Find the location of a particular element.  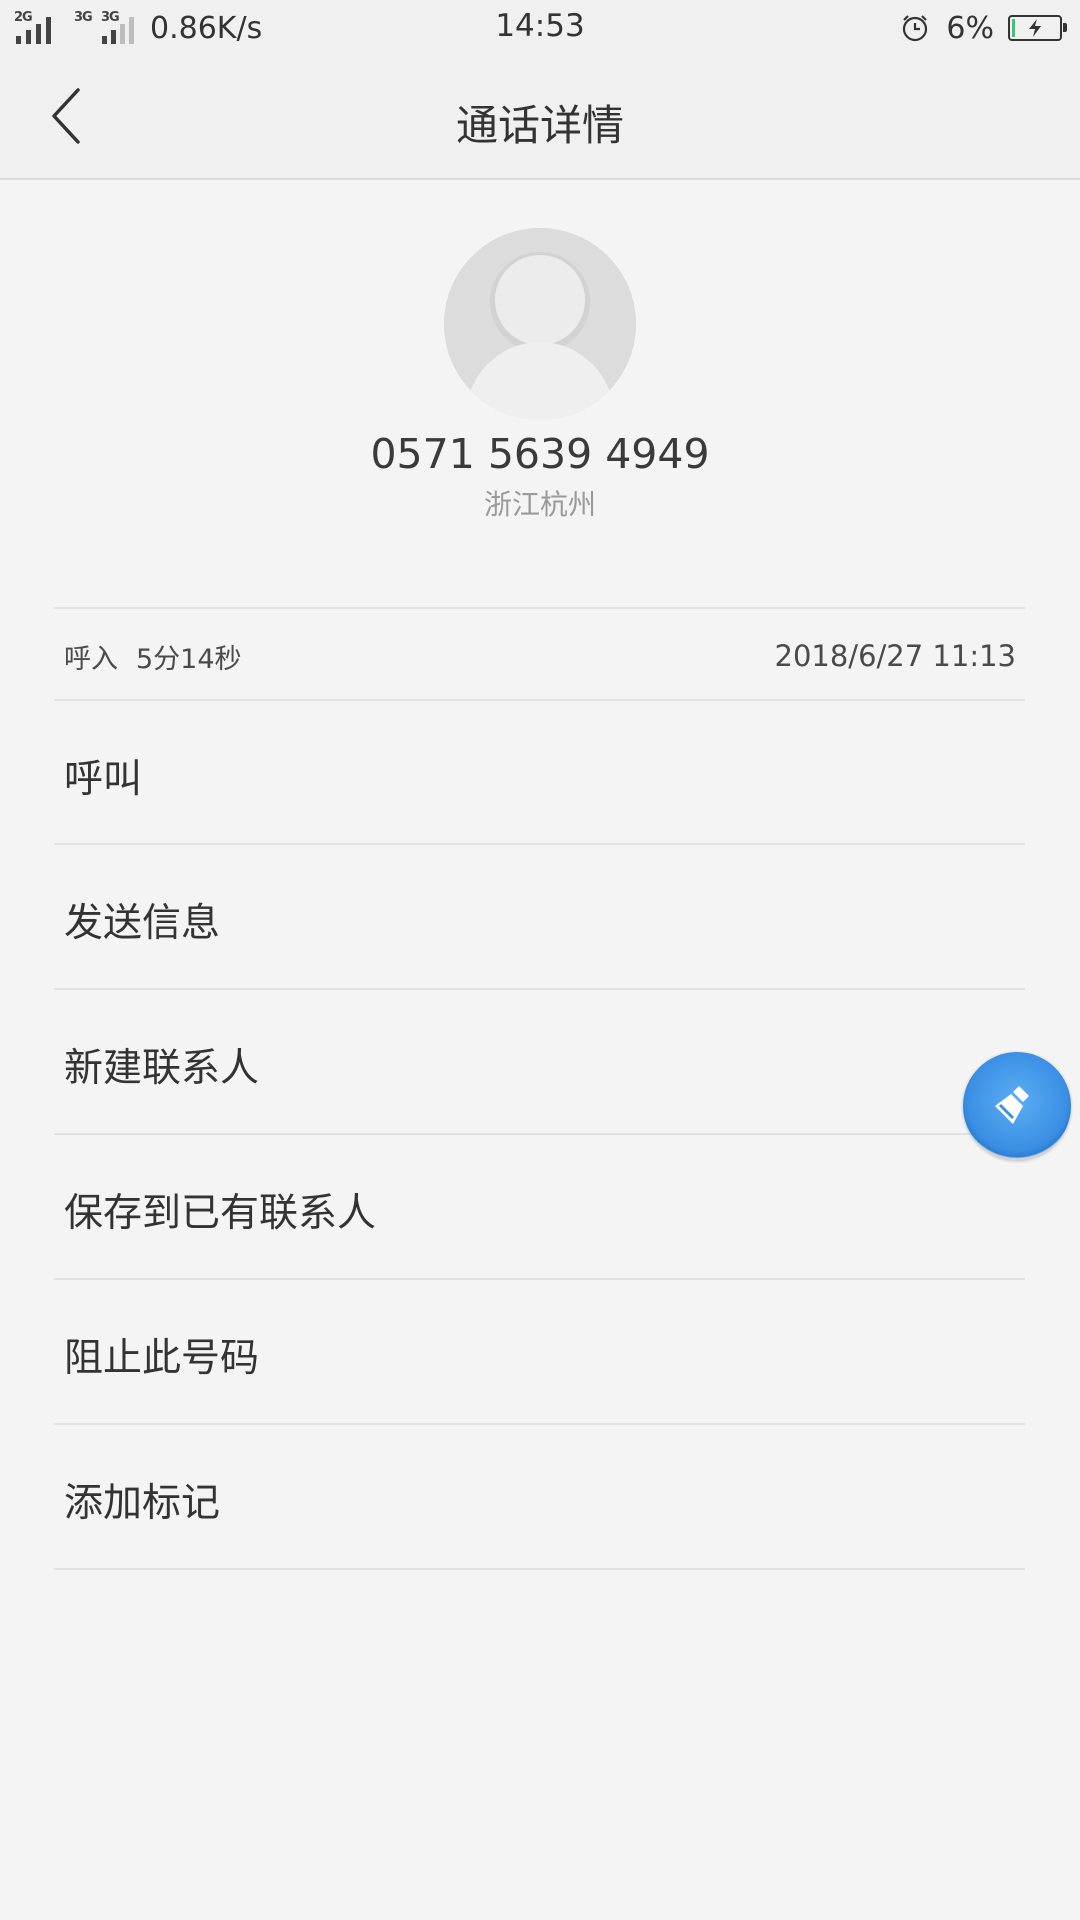

block-number-button: 阻止此号码 is located at coordinates (539, 1351).